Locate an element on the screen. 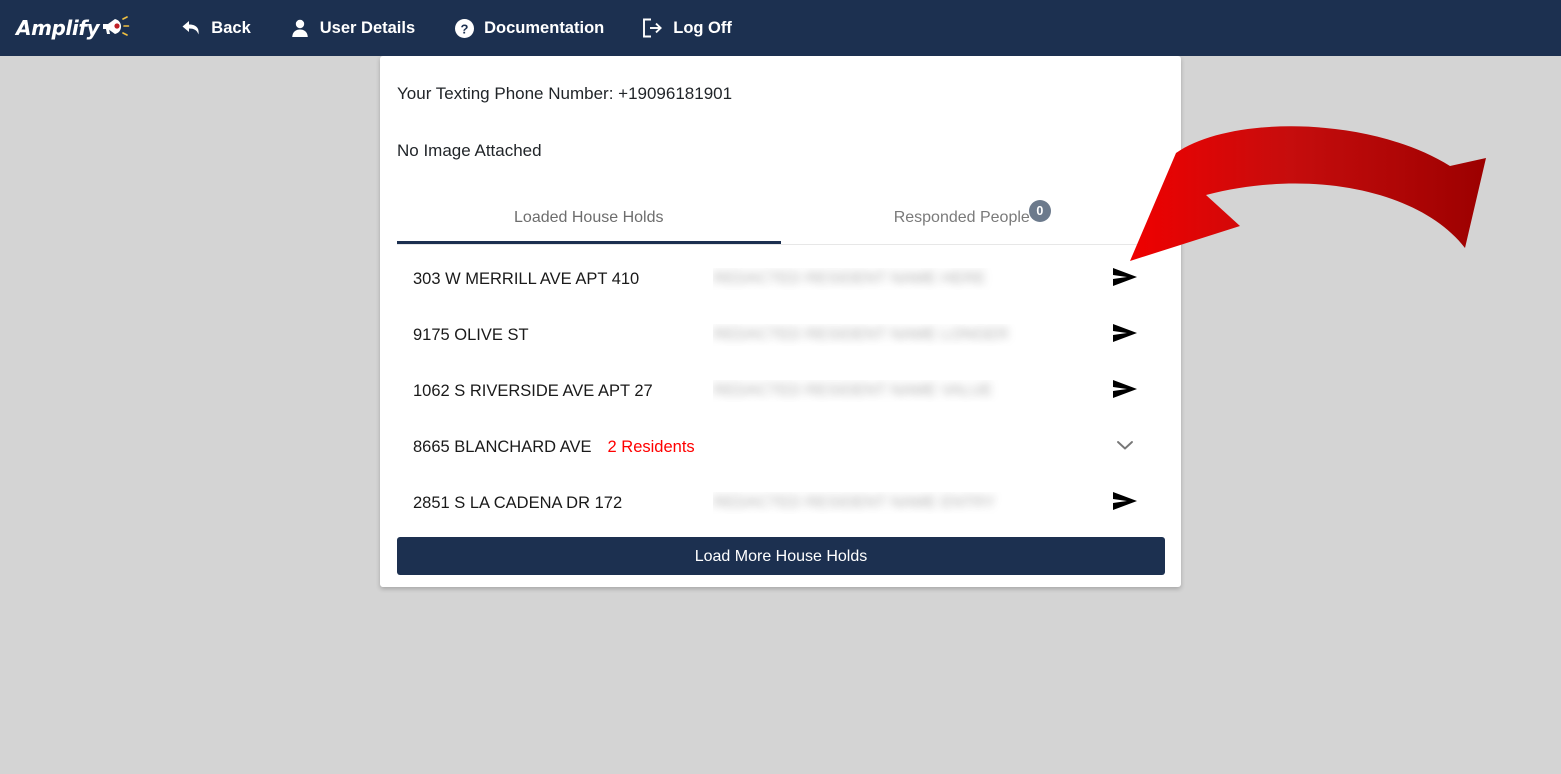  tab-loaded-house-holds: Loaded House Holds is located at coordinates (589, 219).